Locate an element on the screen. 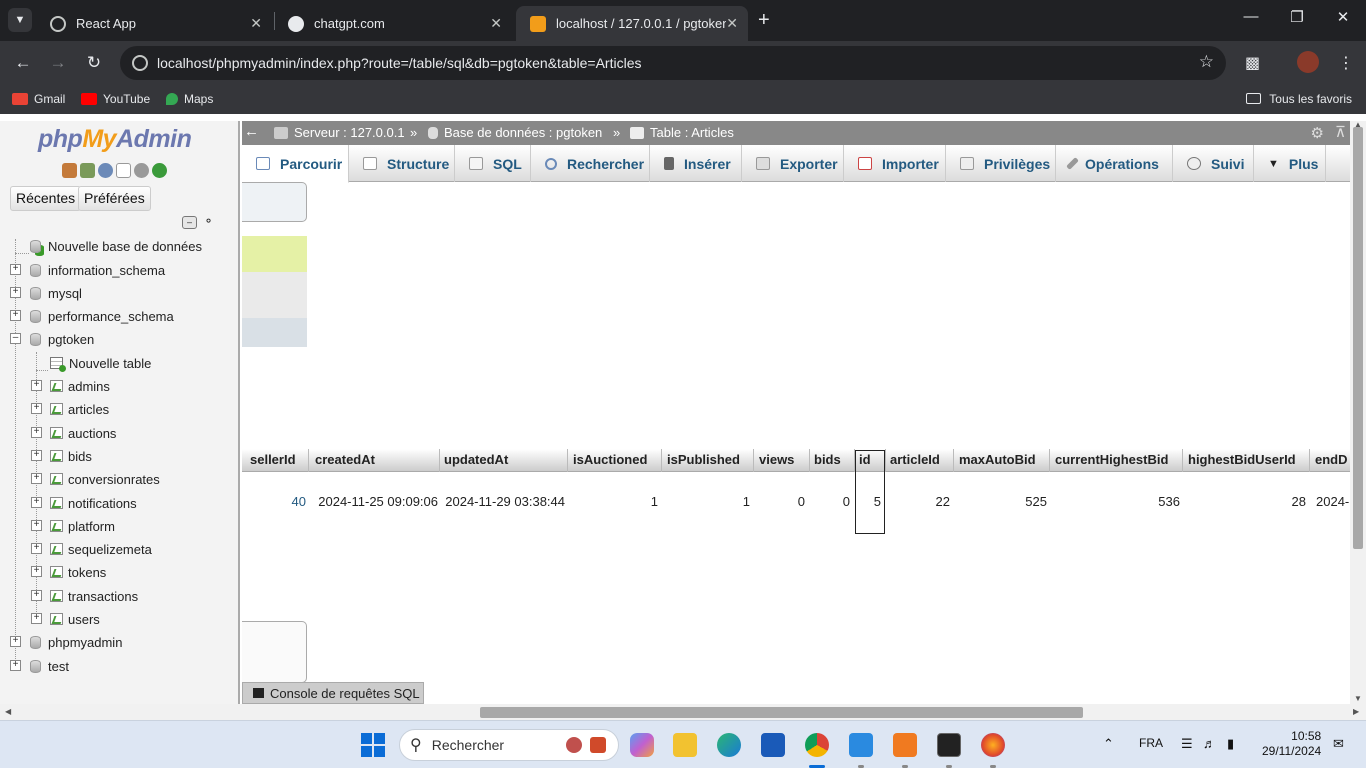  tab-inserer: Insérer is located at coordinates (696, 163).